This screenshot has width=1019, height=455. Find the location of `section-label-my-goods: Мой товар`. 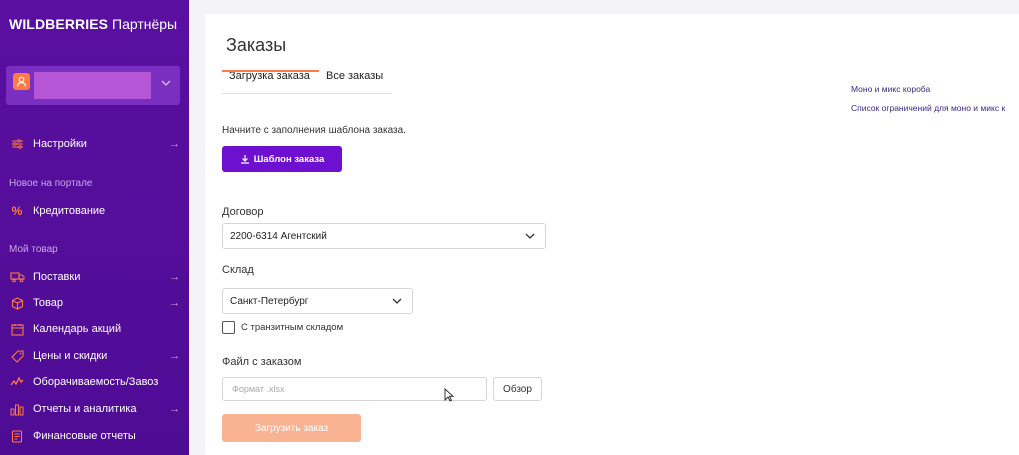

section-label-my-goods: Мой товар is located at coordinates (33, 249).